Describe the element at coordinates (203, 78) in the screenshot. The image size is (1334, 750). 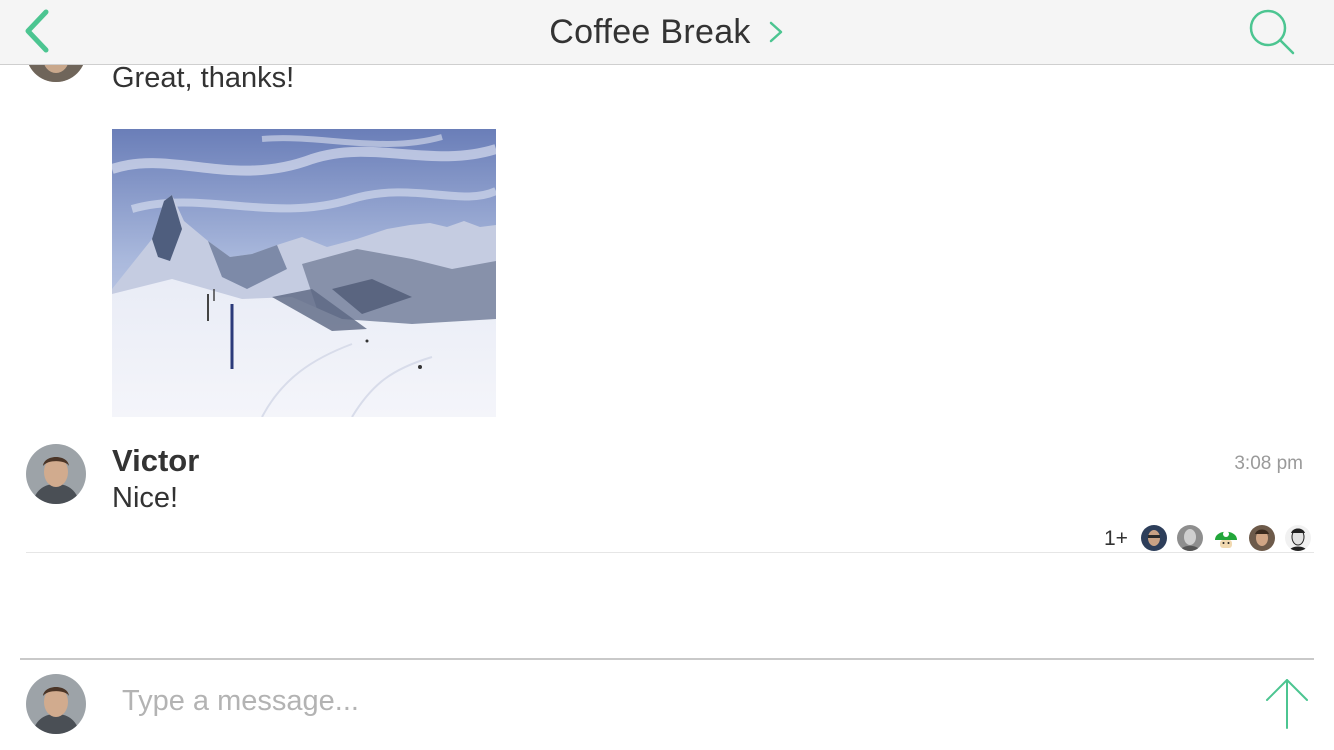
I see `message-text: Great, thanks!` at that location.